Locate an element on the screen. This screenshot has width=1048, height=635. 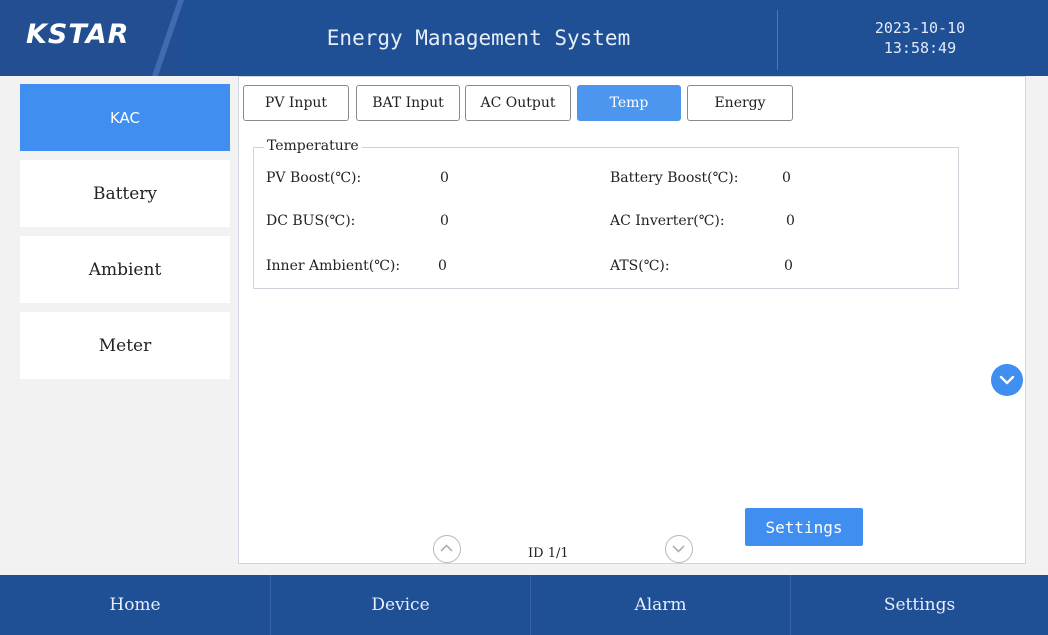
tab-temp: Temp is located at coordinates (629, 103).